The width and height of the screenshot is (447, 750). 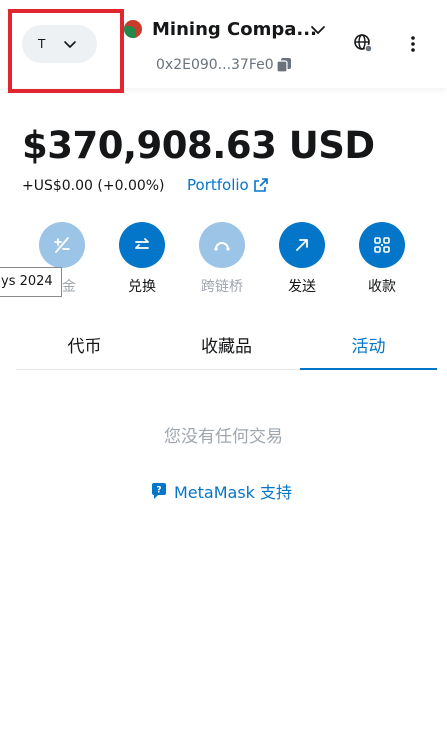 What do you see at coordinates (222, 246) in the screenshot?
I see `bridge-icon` at bounding box center [222, 246].